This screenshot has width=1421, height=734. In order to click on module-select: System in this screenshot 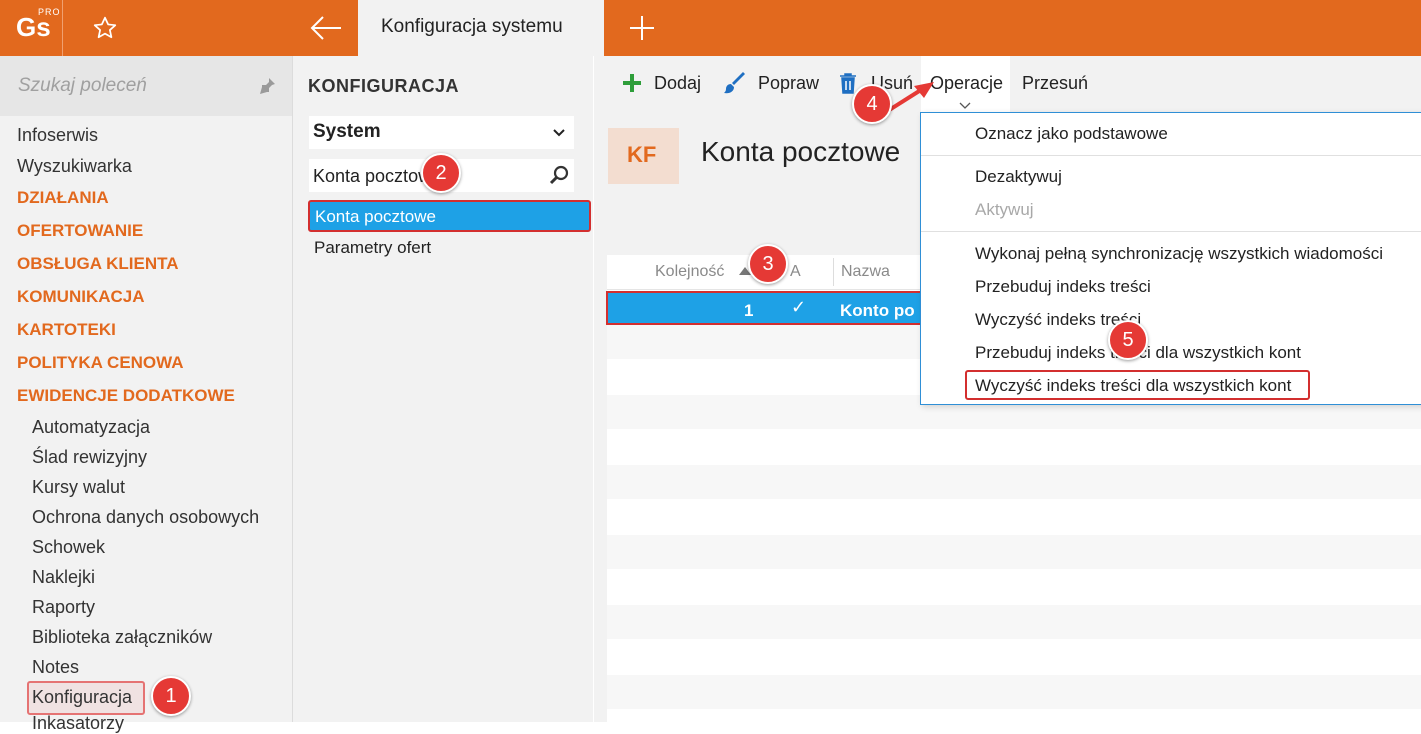, I will do `click(441, 132)`.